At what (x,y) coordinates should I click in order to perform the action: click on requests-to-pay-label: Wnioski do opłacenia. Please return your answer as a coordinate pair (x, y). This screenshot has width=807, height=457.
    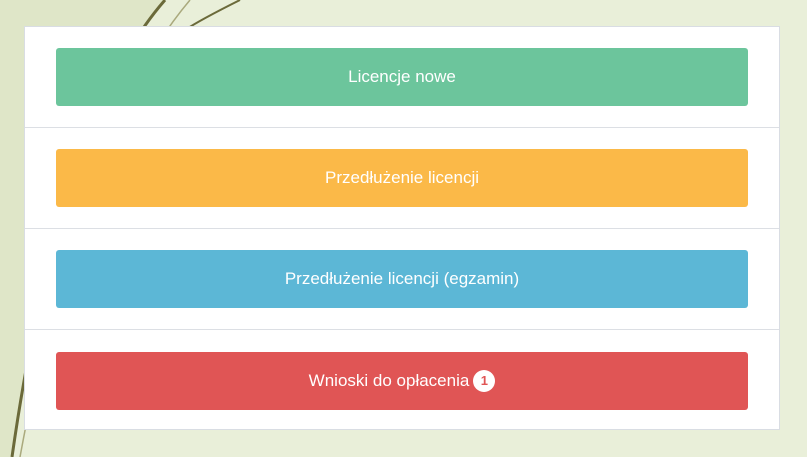
    Looking at the image, I should click on (389, 380).